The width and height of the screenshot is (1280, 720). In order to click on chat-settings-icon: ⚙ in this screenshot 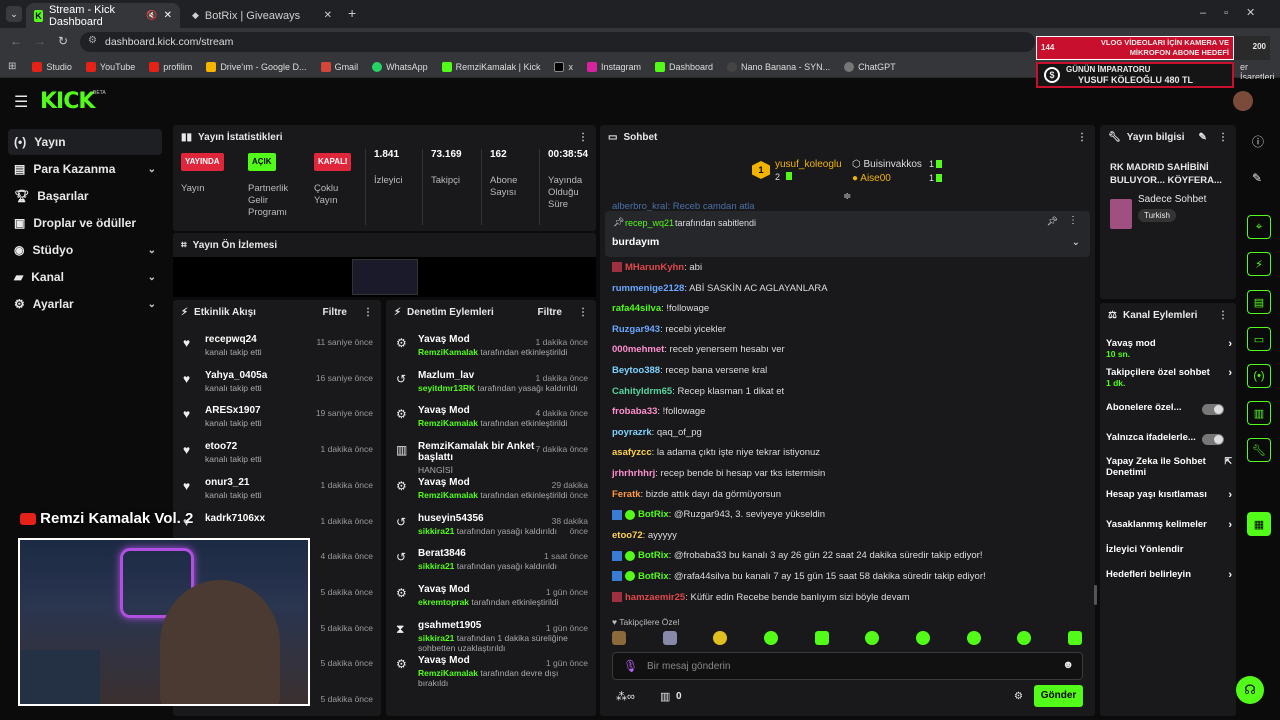, I will do `click(1018, 696)`.